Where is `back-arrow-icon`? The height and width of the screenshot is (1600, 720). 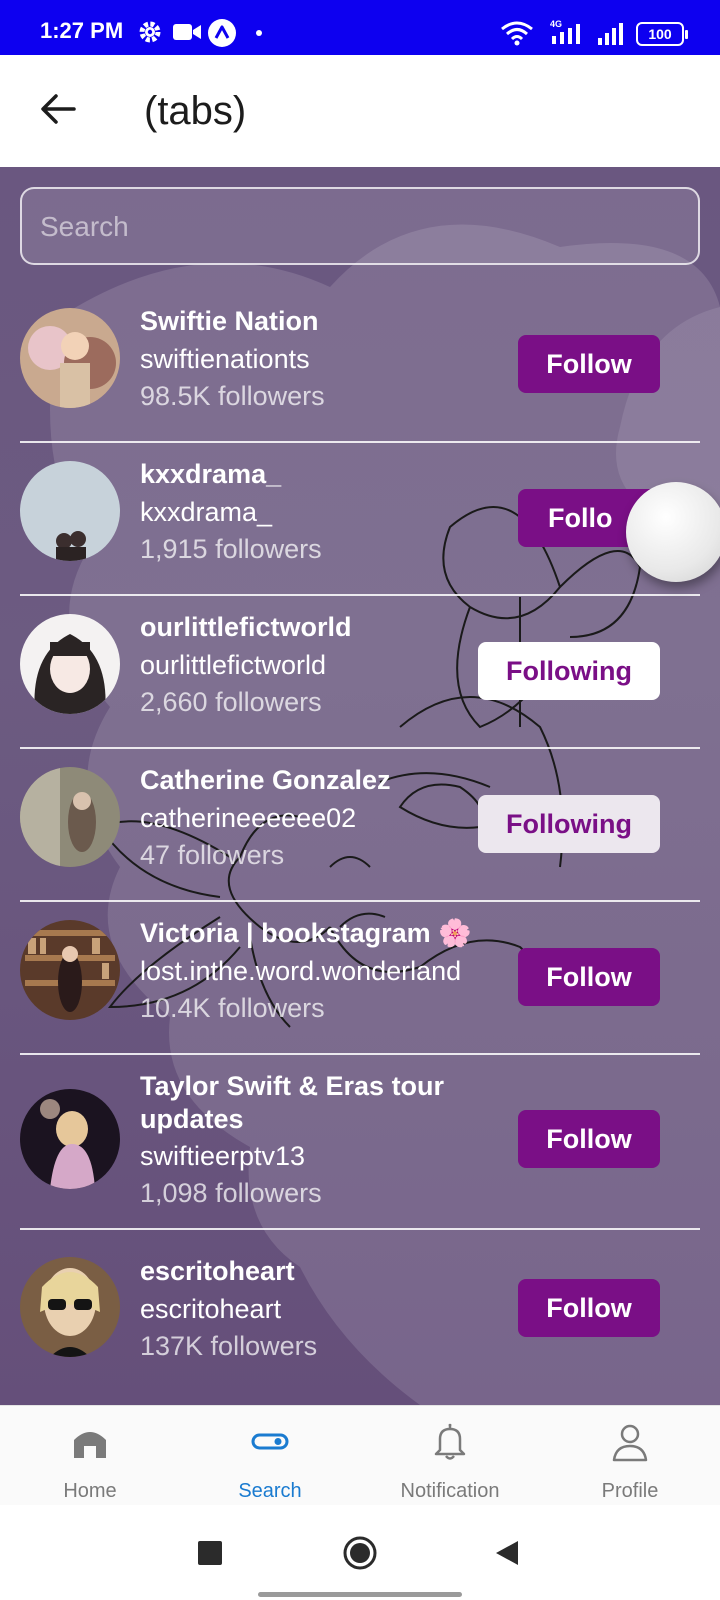
back-arrow-icon is located at coordinates (58, 109).